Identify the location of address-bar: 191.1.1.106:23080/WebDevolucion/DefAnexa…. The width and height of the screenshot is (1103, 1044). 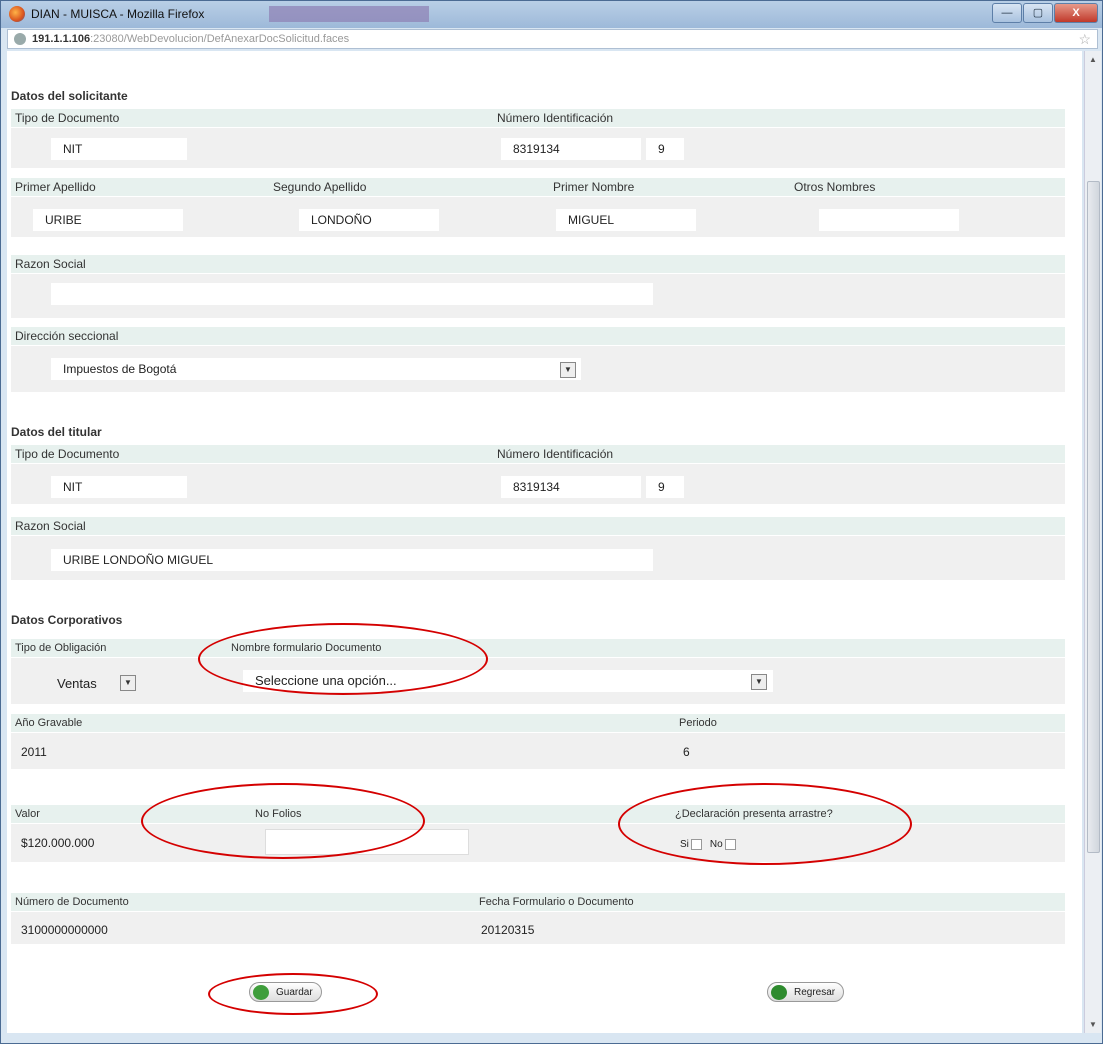
(552, 39).